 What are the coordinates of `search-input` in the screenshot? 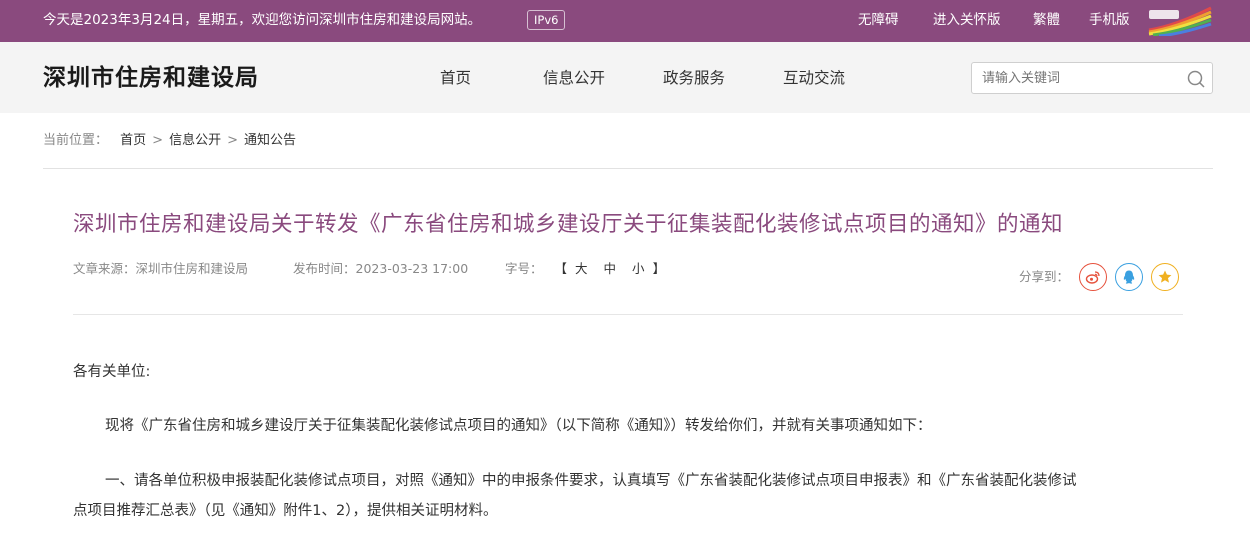 It's located at (1082, 78).